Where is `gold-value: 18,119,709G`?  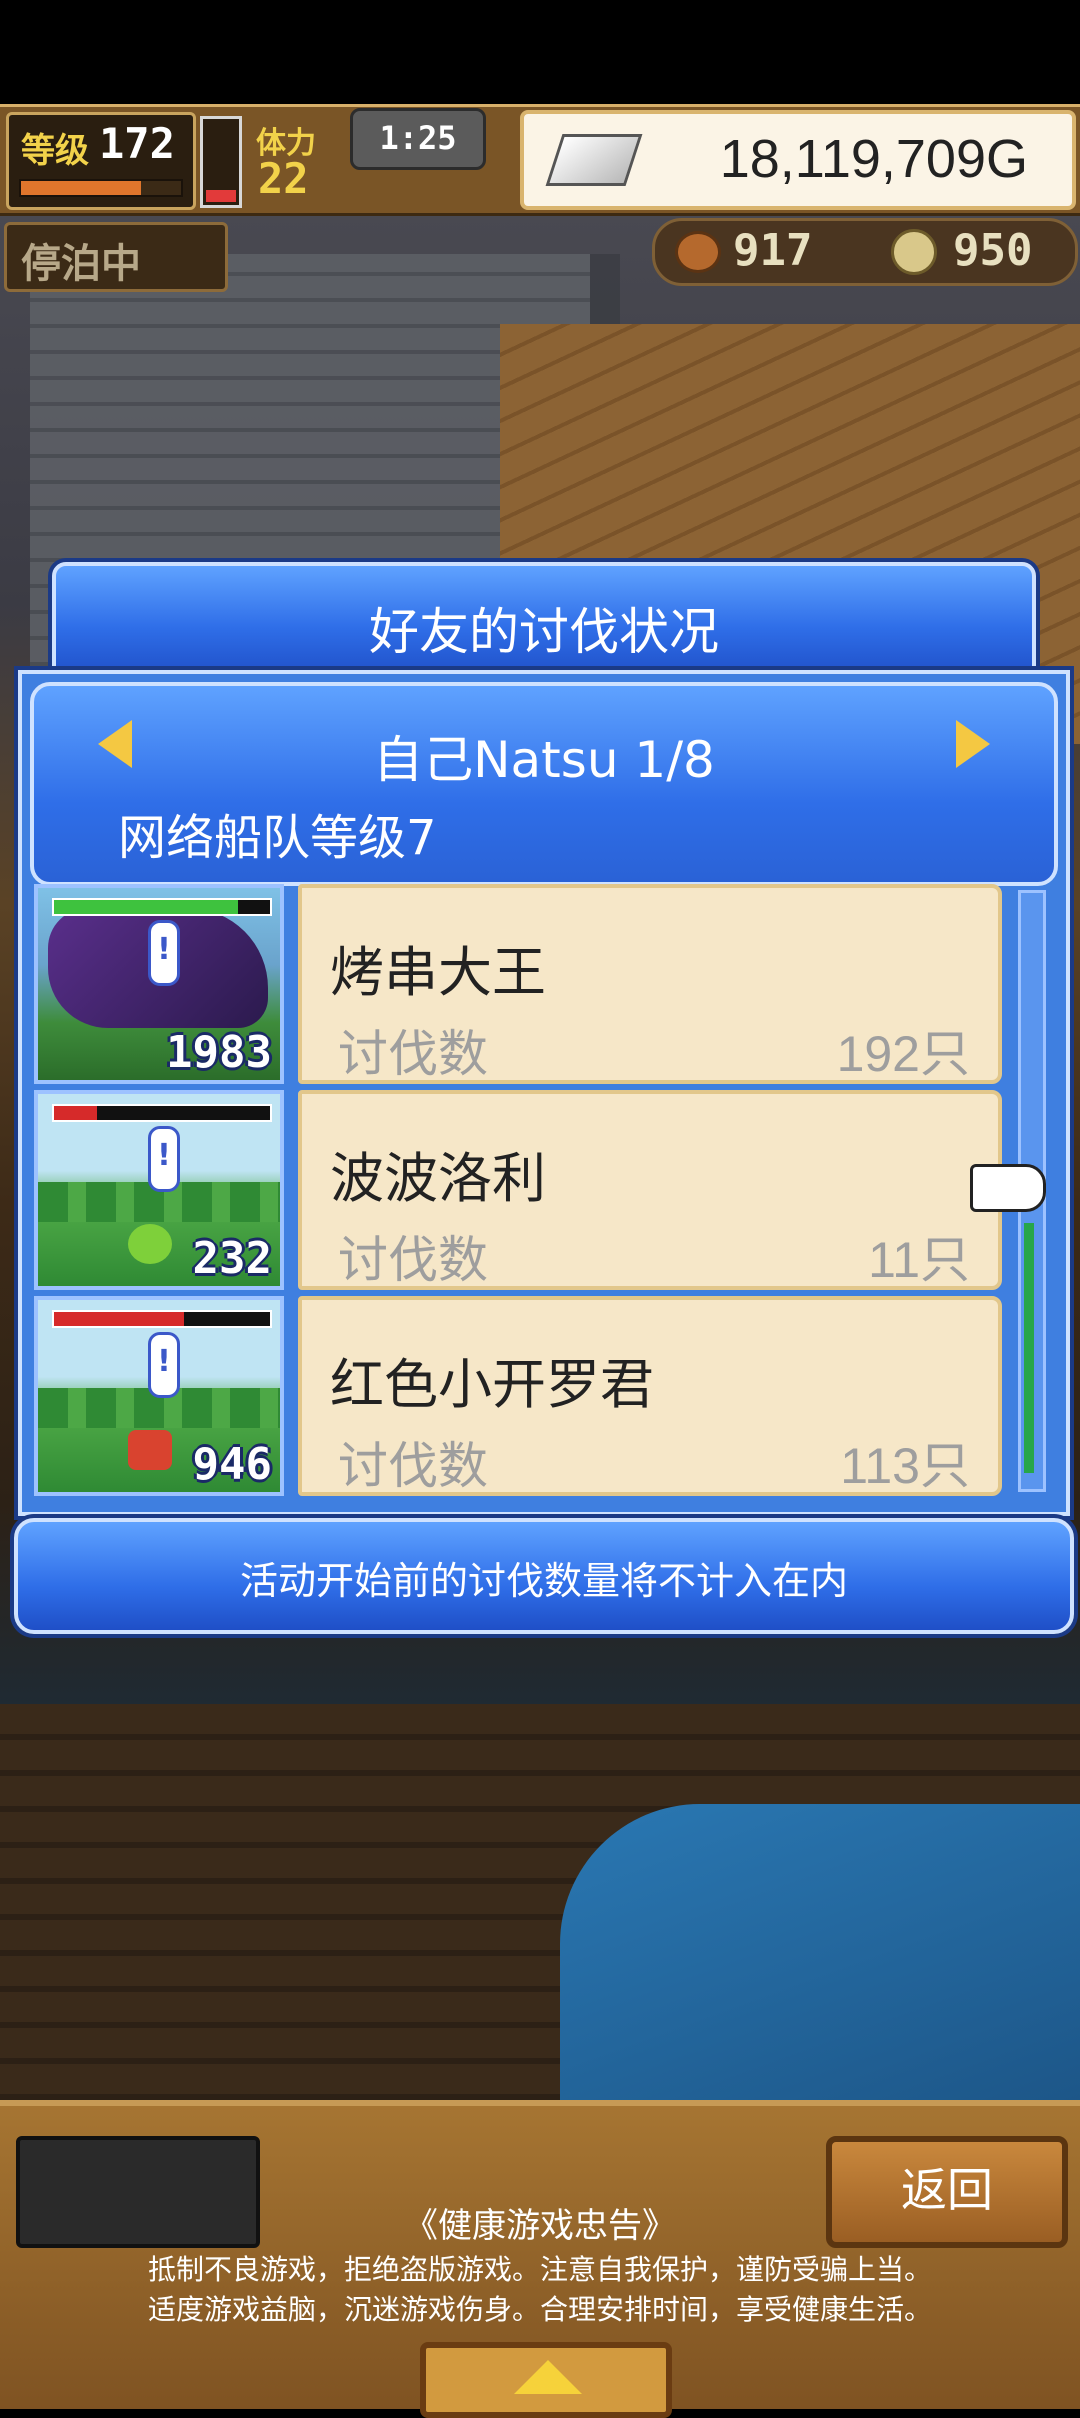 gold-value: 18,119,709G is located at coordinates (873, 159).